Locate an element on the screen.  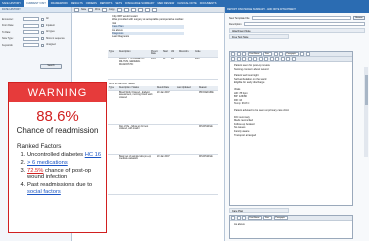
nav-tab-med-review: MED REVIEW is located at coordinates (165, 3).